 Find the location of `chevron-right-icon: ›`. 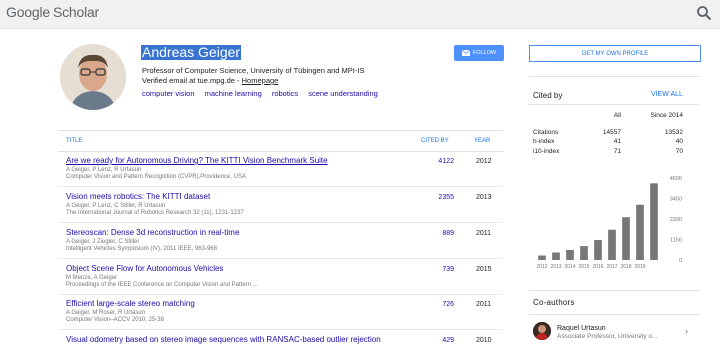

chevron-right-icon: › is located at coordinates (686, 331).